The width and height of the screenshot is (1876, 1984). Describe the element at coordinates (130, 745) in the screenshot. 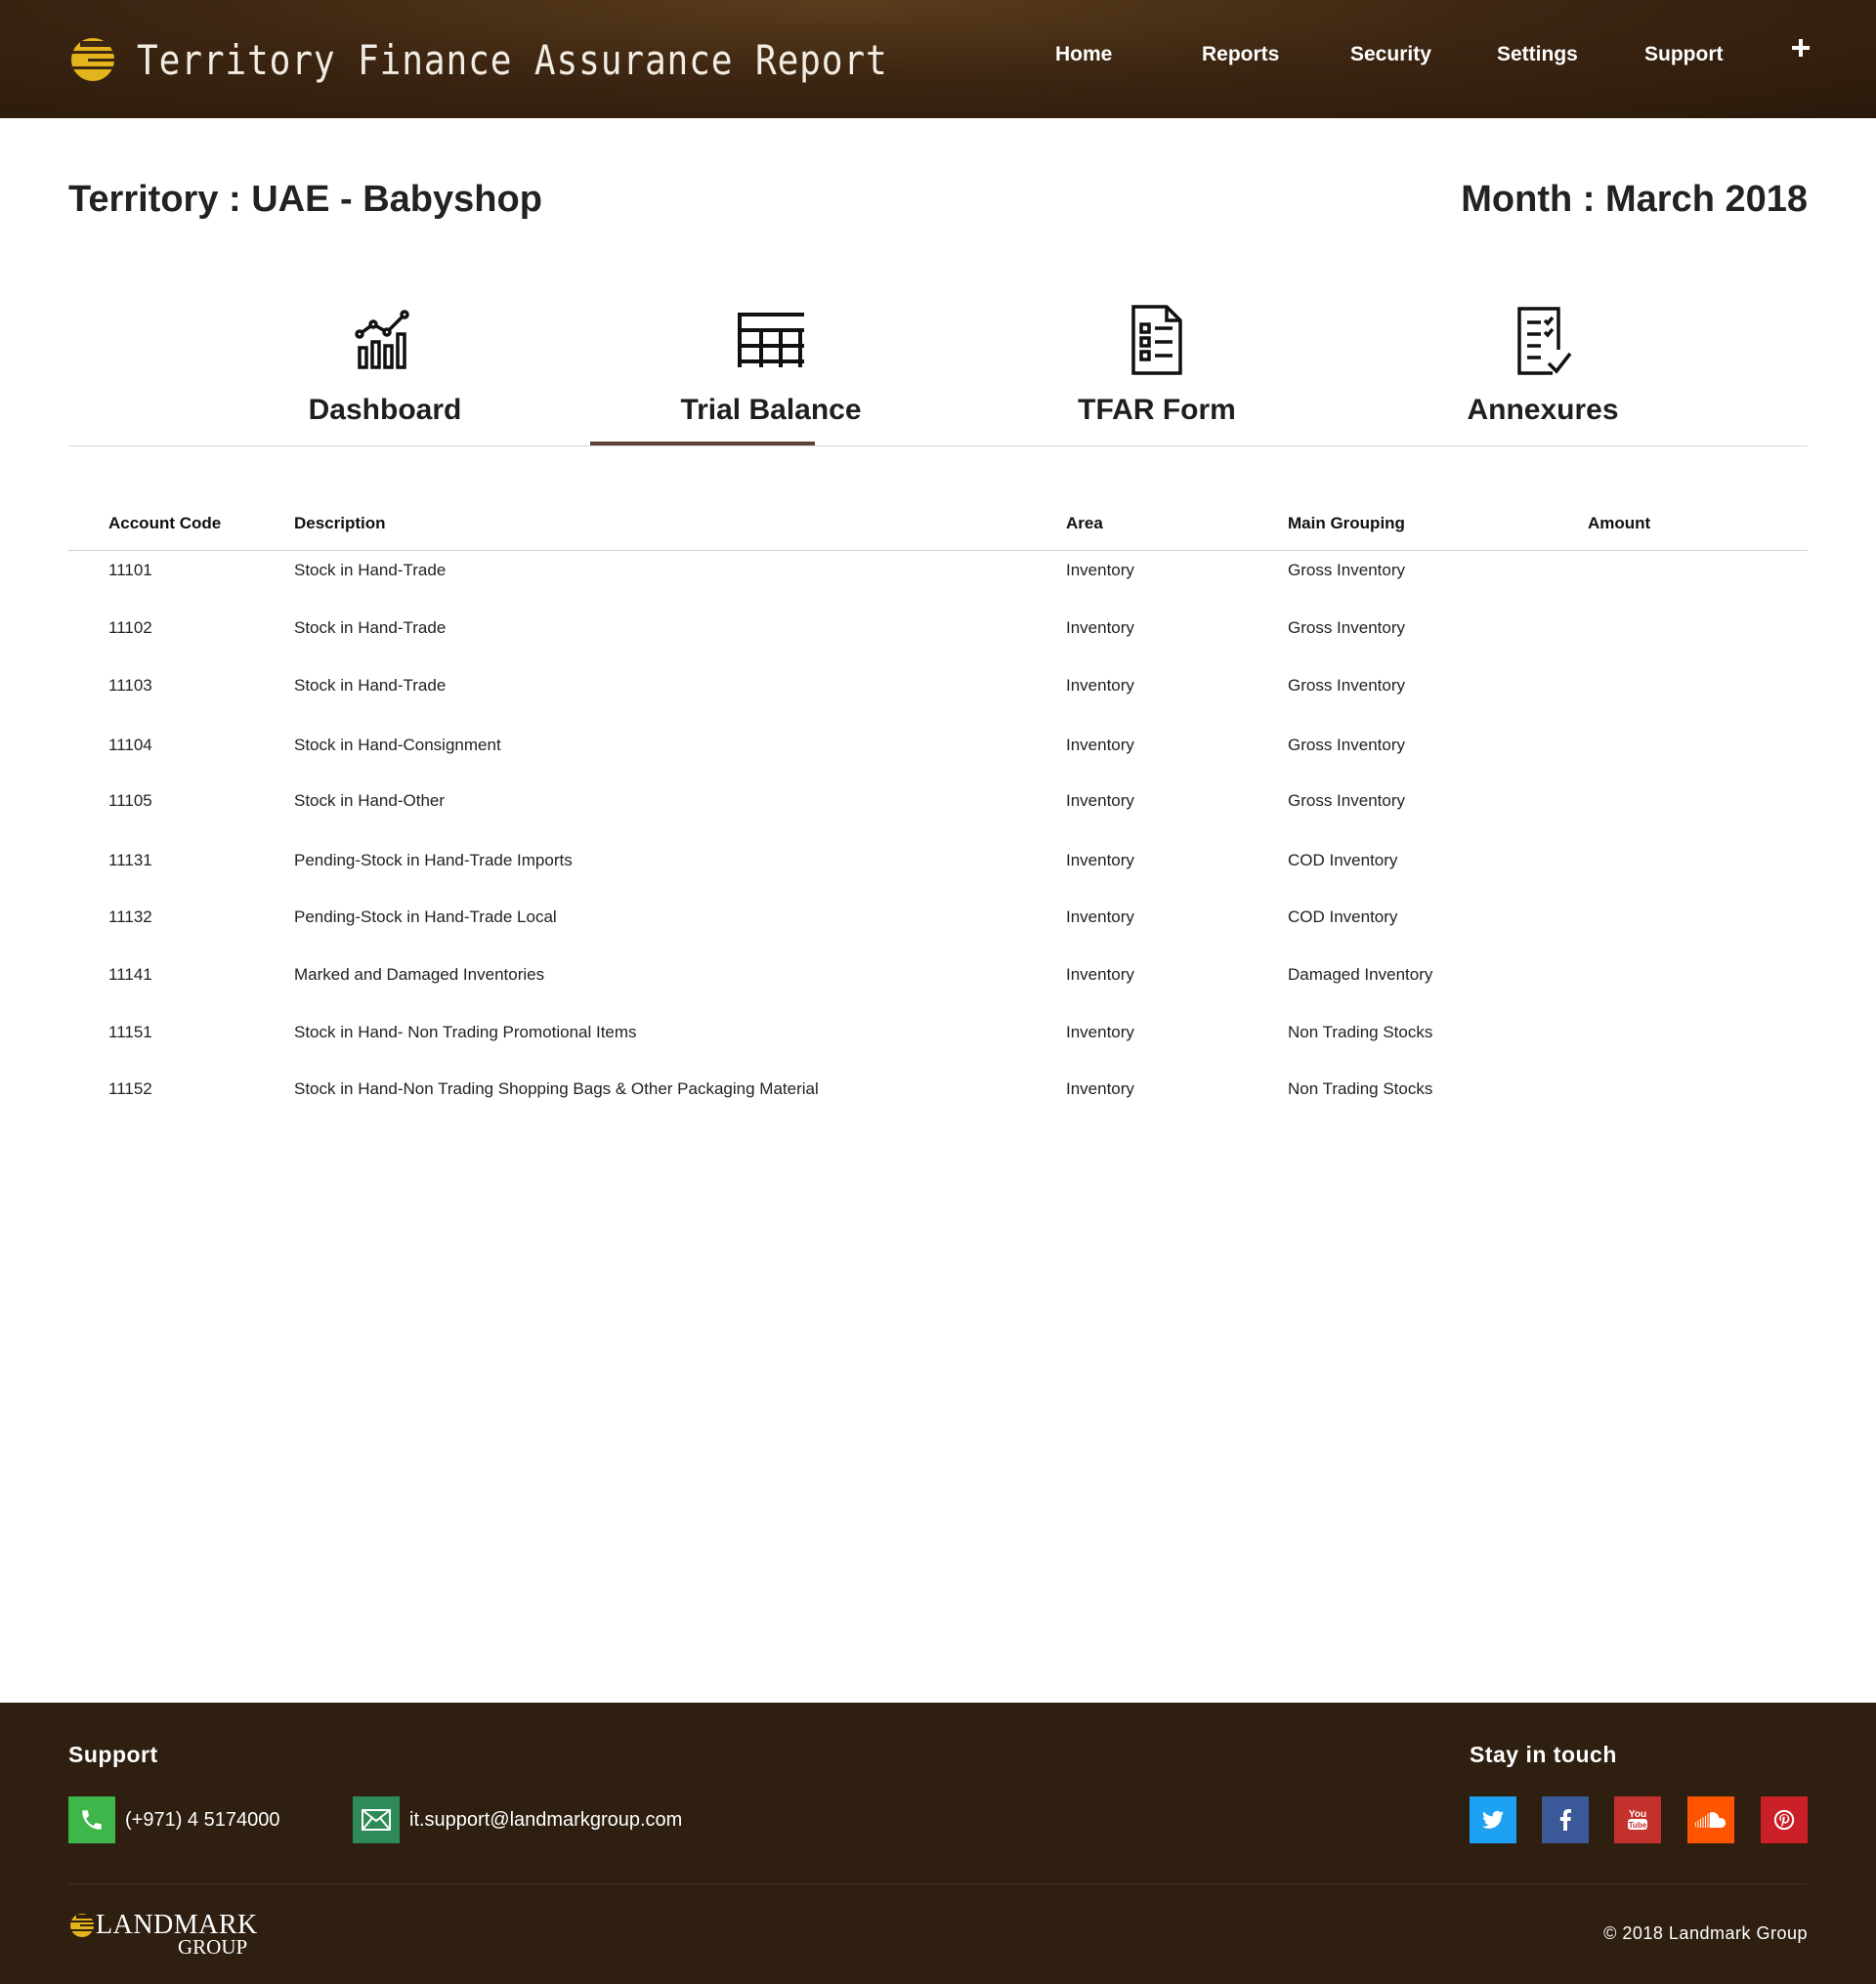

I see `cell-account-code: 11104` at that location.